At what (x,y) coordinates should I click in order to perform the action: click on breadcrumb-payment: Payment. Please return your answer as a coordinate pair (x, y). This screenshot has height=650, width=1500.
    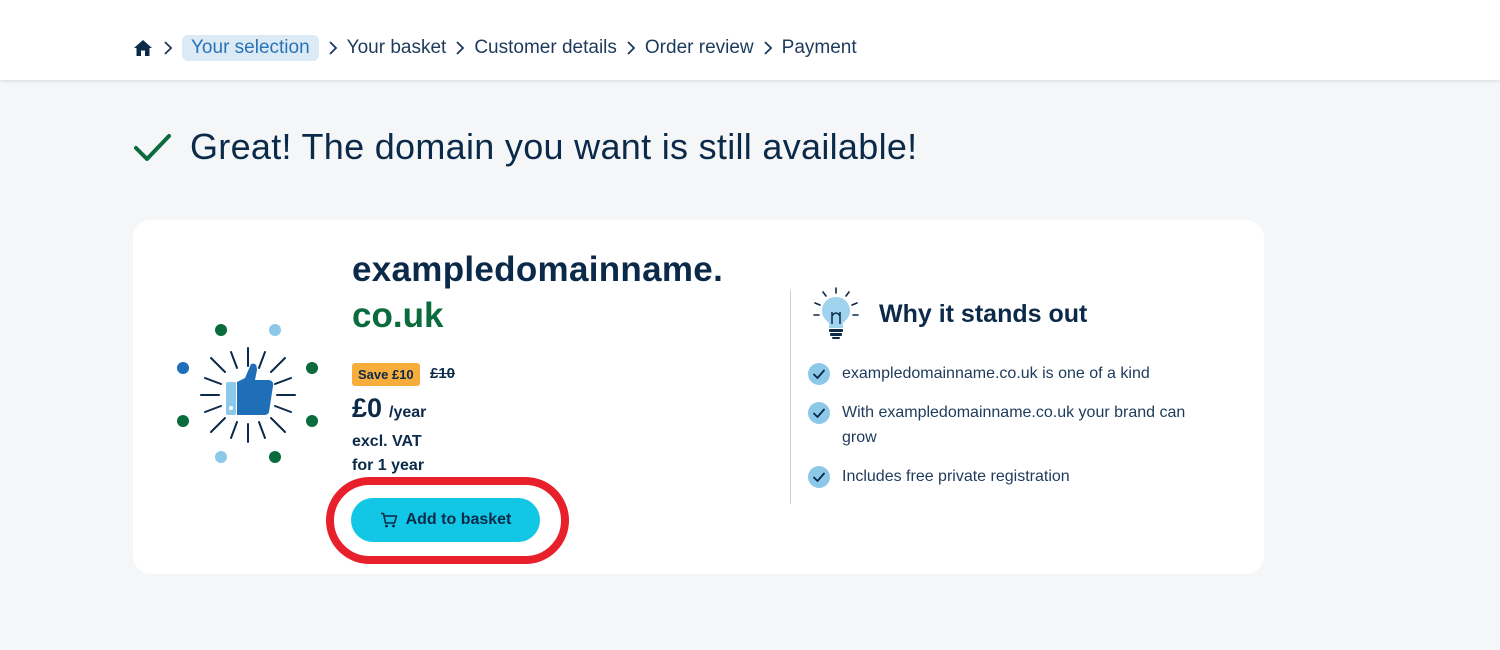
    Looking at the image, I should click on (819, 48).